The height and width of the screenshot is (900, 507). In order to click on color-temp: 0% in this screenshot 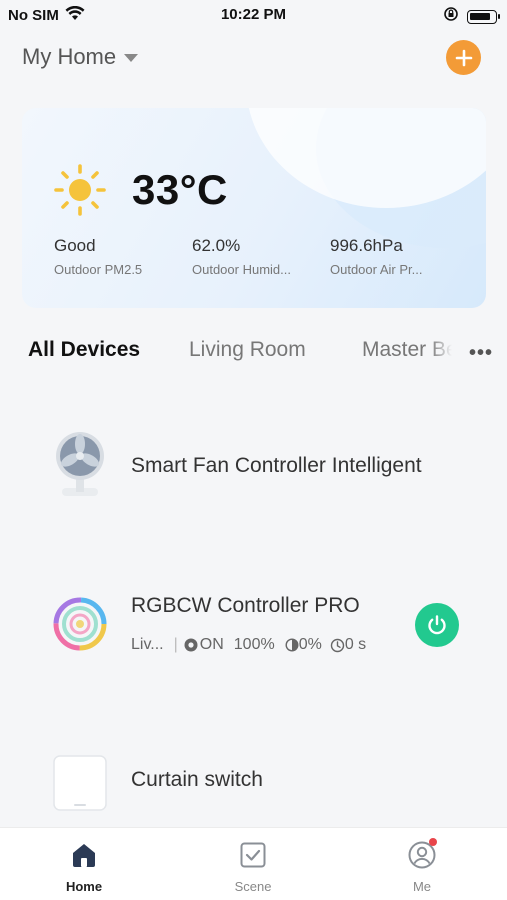, I will do `click(303, 645)`.